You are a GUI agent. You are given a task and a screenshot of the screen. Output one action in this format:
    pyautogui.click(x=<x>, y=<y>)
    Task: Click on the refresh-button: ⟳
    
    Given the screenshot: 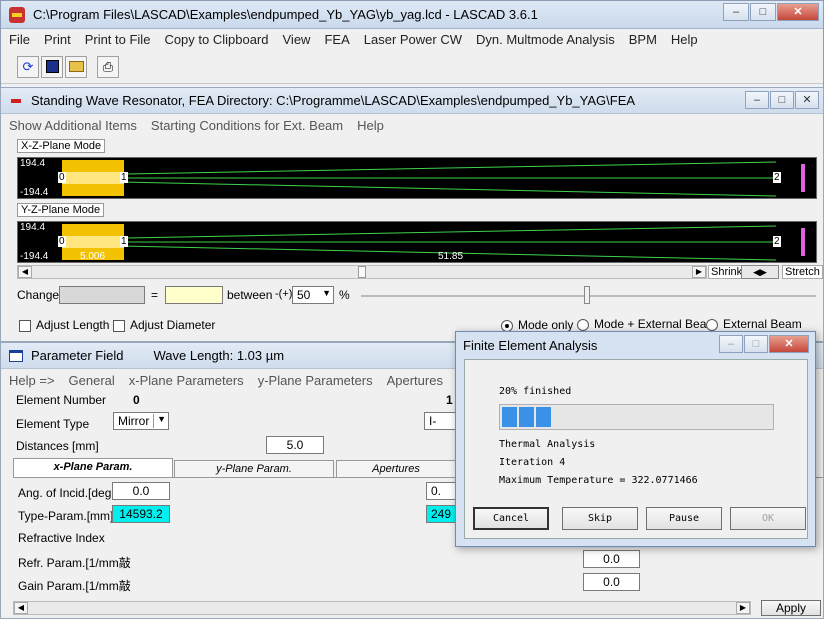 What is the action you would take?
    pyautogui.click(x=28, y=66)
    